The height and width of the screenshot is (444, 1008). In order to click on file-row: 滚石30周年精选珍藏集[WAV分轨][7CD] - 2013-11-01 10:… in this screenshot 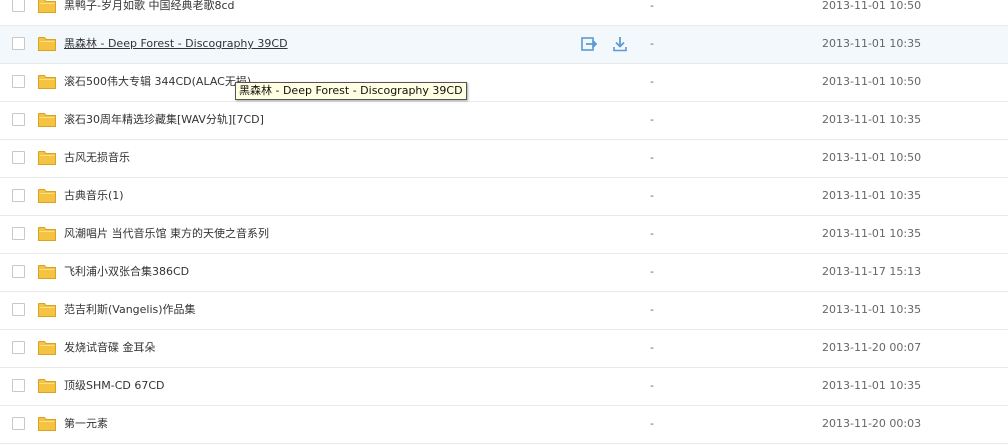, I will do `click(504, 121)`.